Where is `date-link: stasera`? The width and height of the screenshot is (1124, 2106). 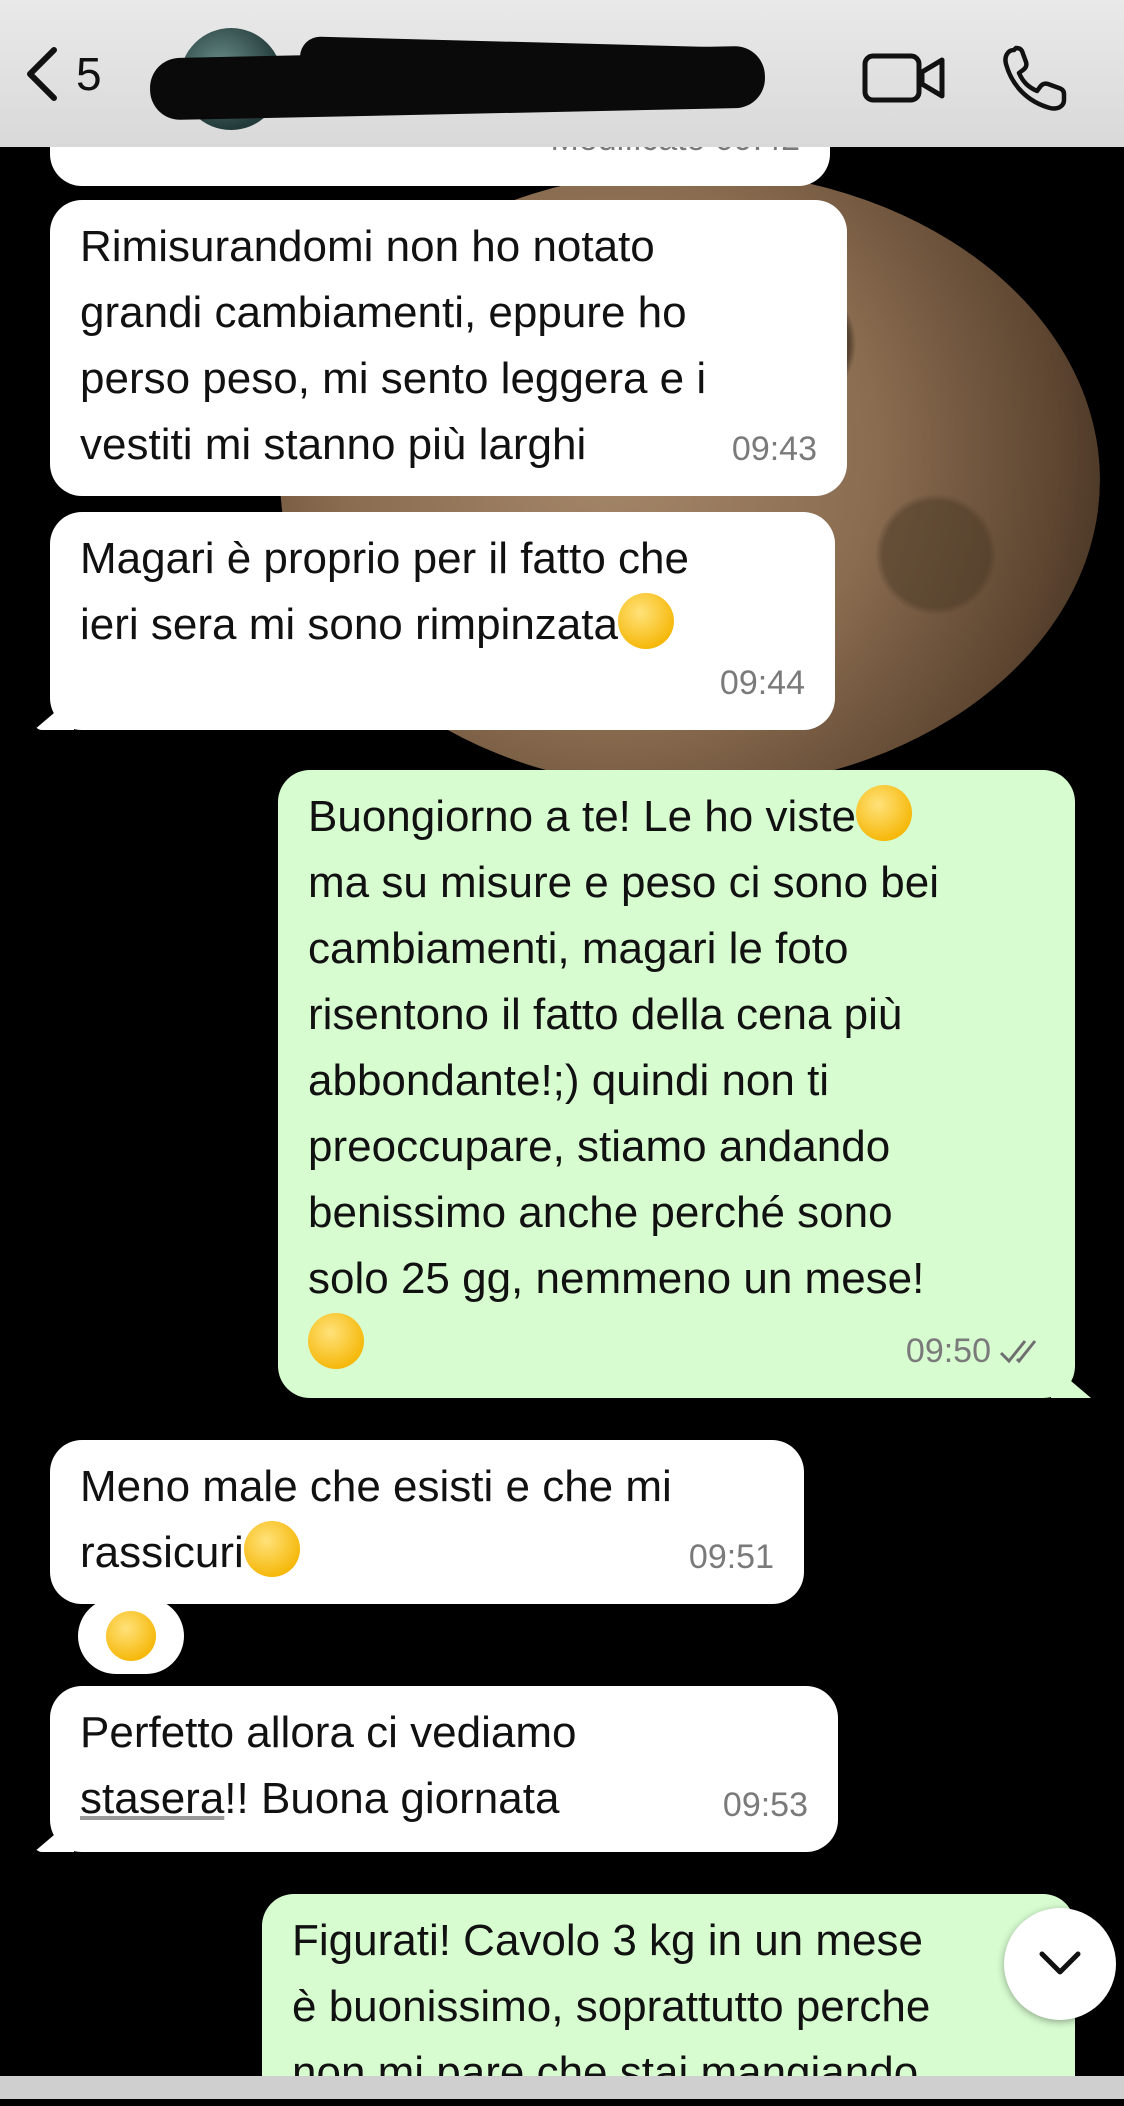
date-link: stasera is located at coordinates (152, 1798).